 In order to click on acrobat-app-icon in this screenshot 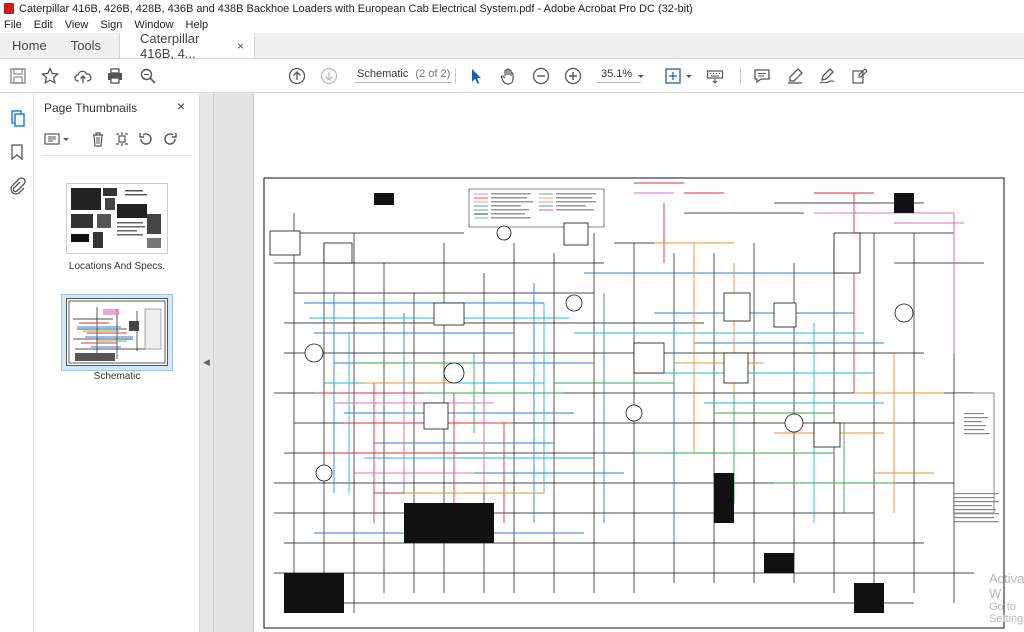, I will do `click(9, 8)`.